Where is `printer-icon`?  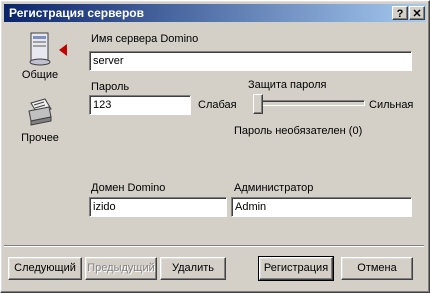 printer-icon is located at coordinates (40, 112).